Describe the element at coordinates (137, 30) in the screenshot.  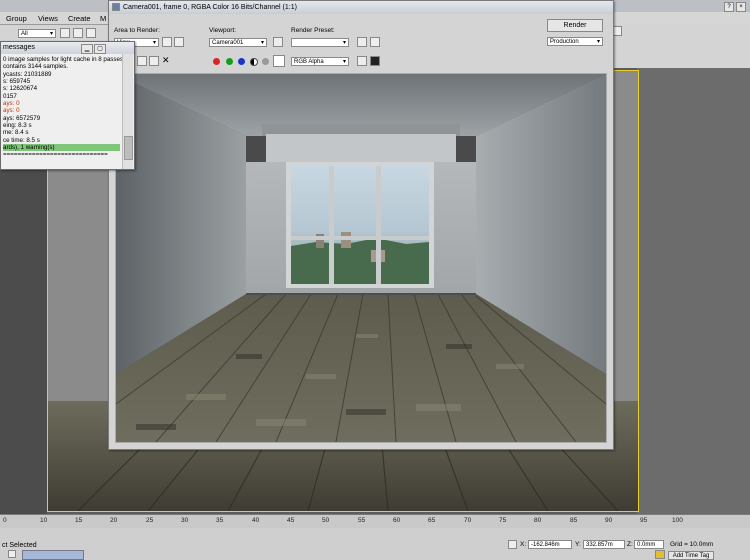
I see `area-to-render-label: Area to Render:` at that location.